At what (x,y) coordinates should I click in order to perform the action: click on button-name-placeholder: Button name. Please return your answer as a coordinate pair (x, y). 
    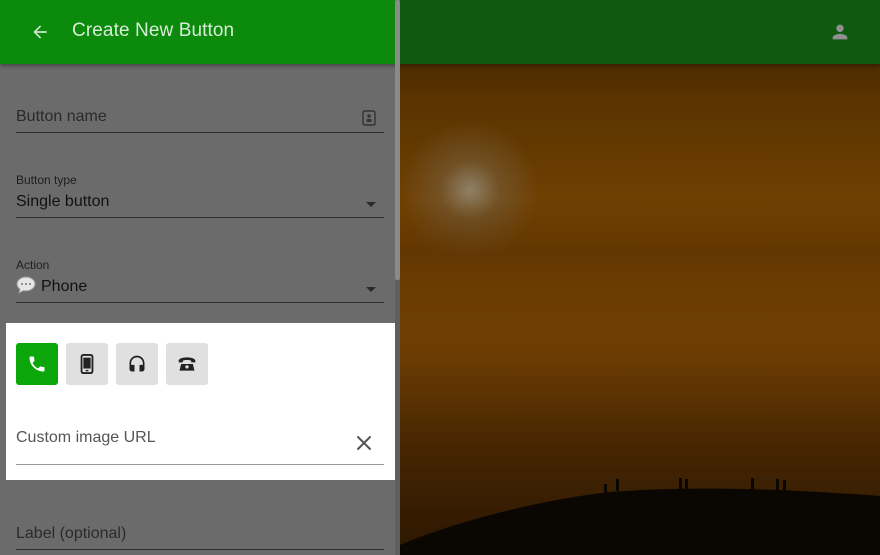
    Looking at the image, I should click on (61, 116).